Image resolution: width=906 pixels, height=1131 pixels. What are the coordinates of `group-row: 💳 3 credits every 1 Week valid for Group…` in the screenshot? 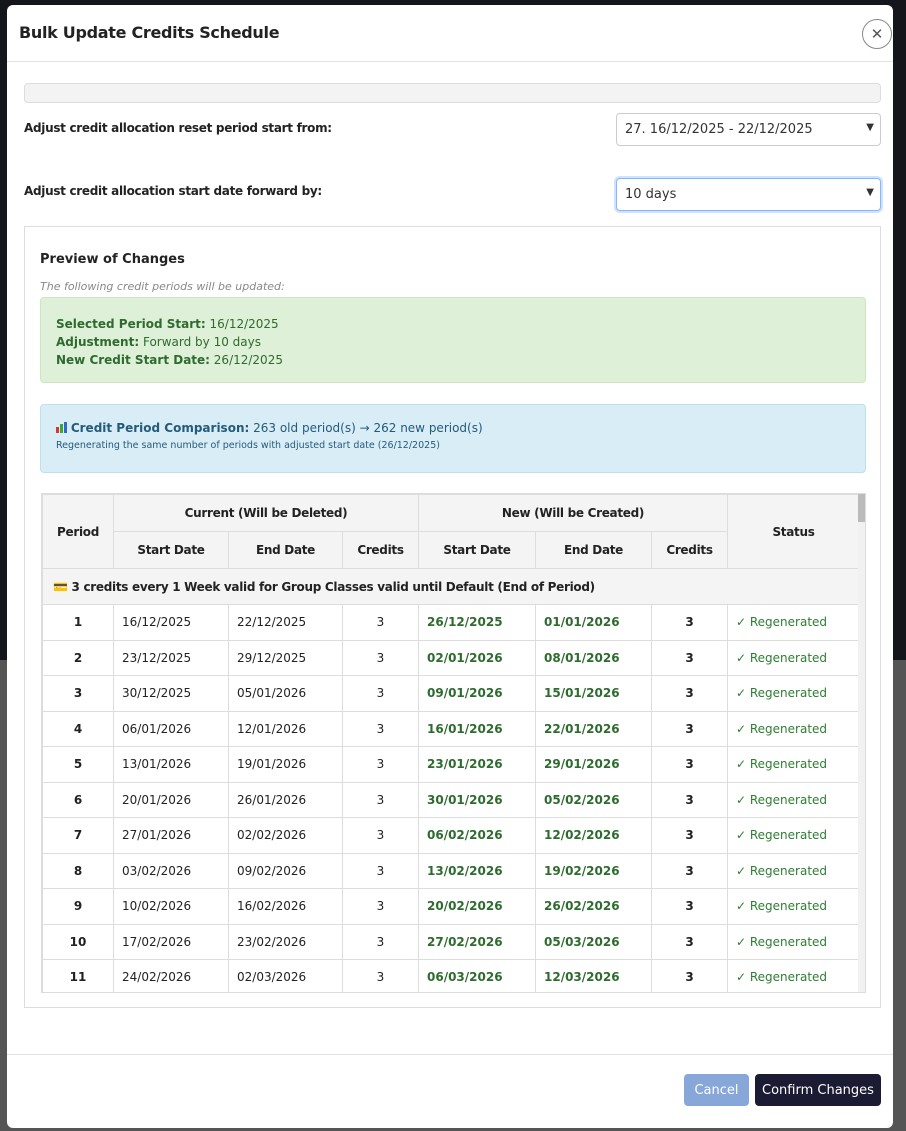 It's located at (451, 586).